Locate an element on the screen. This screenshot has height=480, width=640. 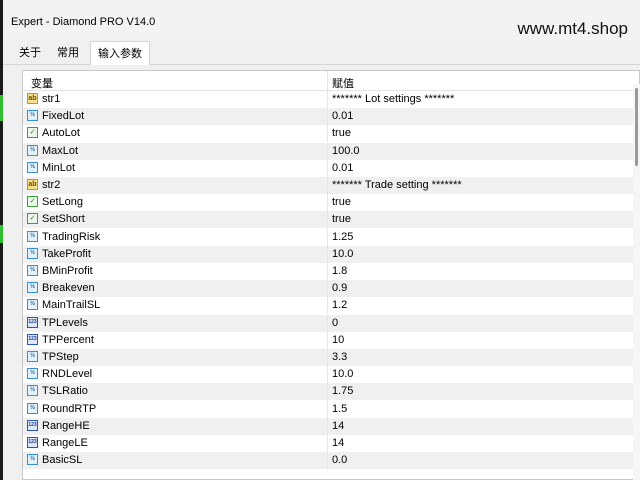
parameter-row: ✓ SetShort true is located at coordinates (331, 219).